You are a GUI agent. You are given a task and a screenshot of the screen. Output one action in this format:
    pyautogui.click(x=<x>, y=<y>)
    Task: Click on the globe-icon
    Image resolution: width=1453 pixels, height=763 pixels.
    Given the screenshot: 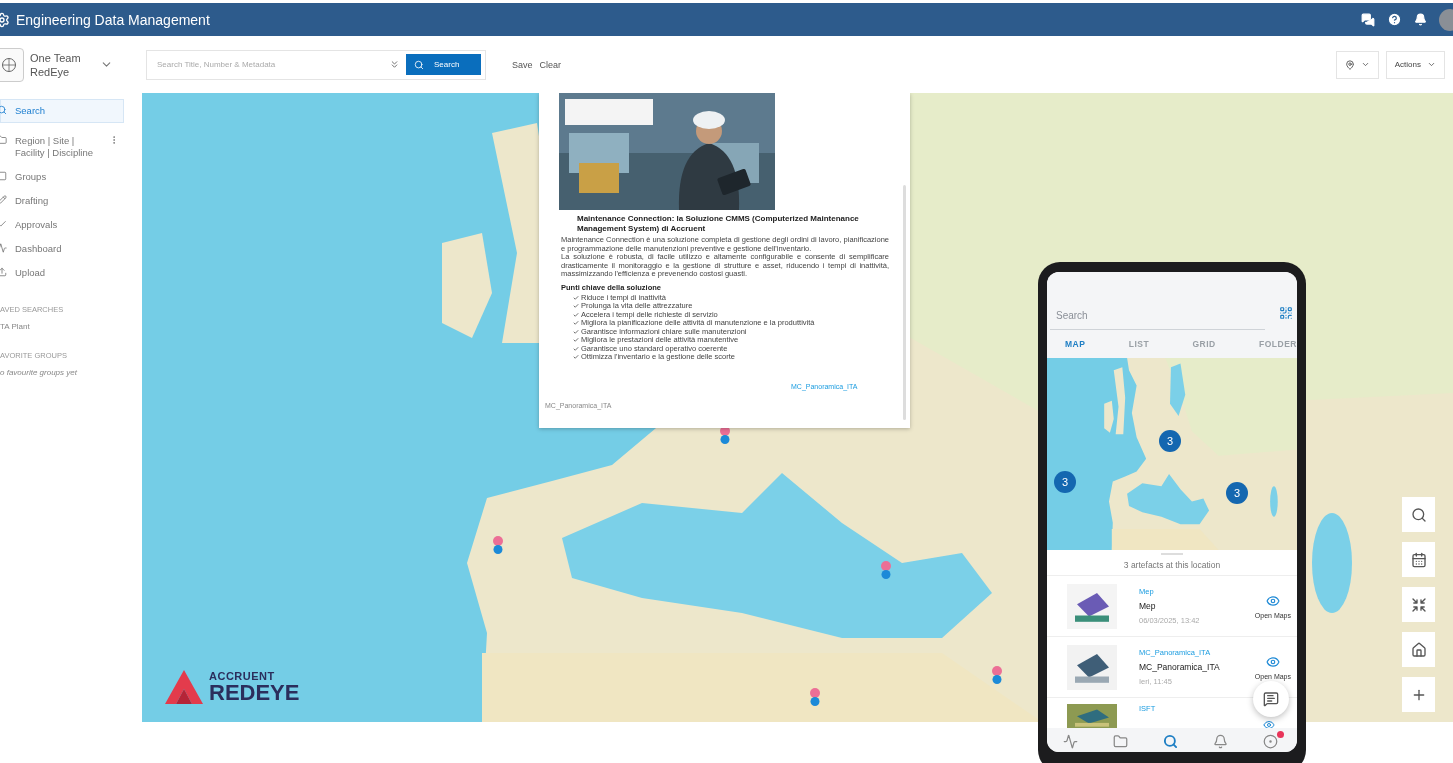 What is the action you would take?
    pyautogui.click(x=9, y=64)
    